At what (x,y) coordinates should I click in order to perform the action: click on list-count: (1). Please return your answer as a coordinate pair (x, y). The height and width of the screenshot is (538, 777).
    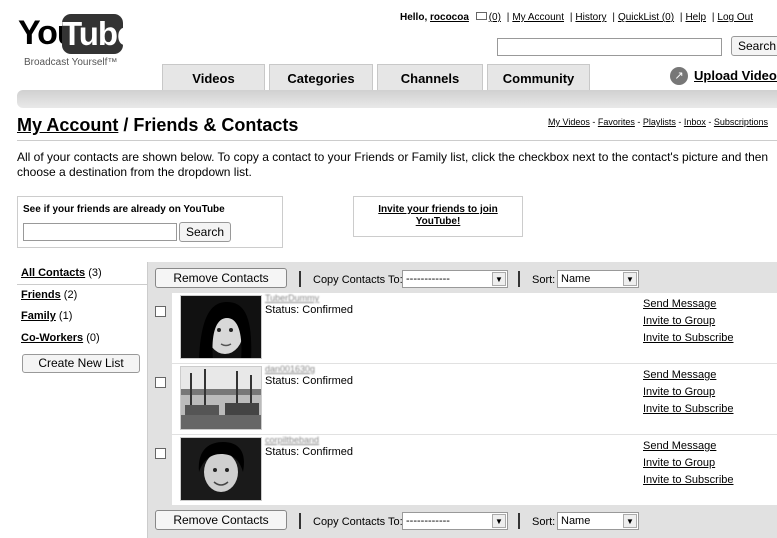
    Looking at the image, I should click on (65, 316).